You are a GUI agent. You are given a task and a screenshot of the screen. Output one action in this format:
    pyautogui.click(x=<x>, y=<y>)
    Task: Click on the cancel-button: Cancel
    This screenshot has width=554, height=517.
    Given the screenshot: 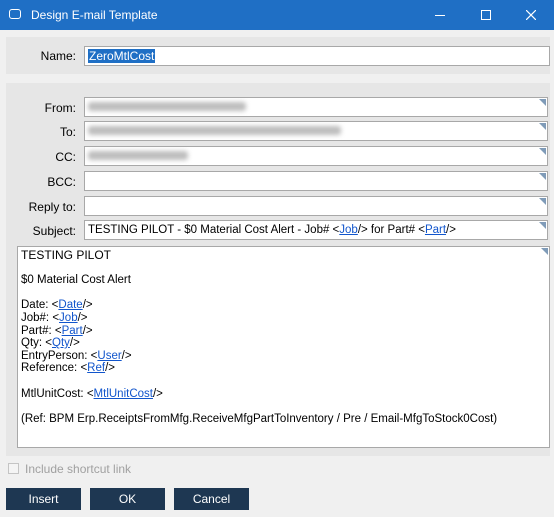 What is the action you would take?
    pyautogui.click(x=211, y=499)
    